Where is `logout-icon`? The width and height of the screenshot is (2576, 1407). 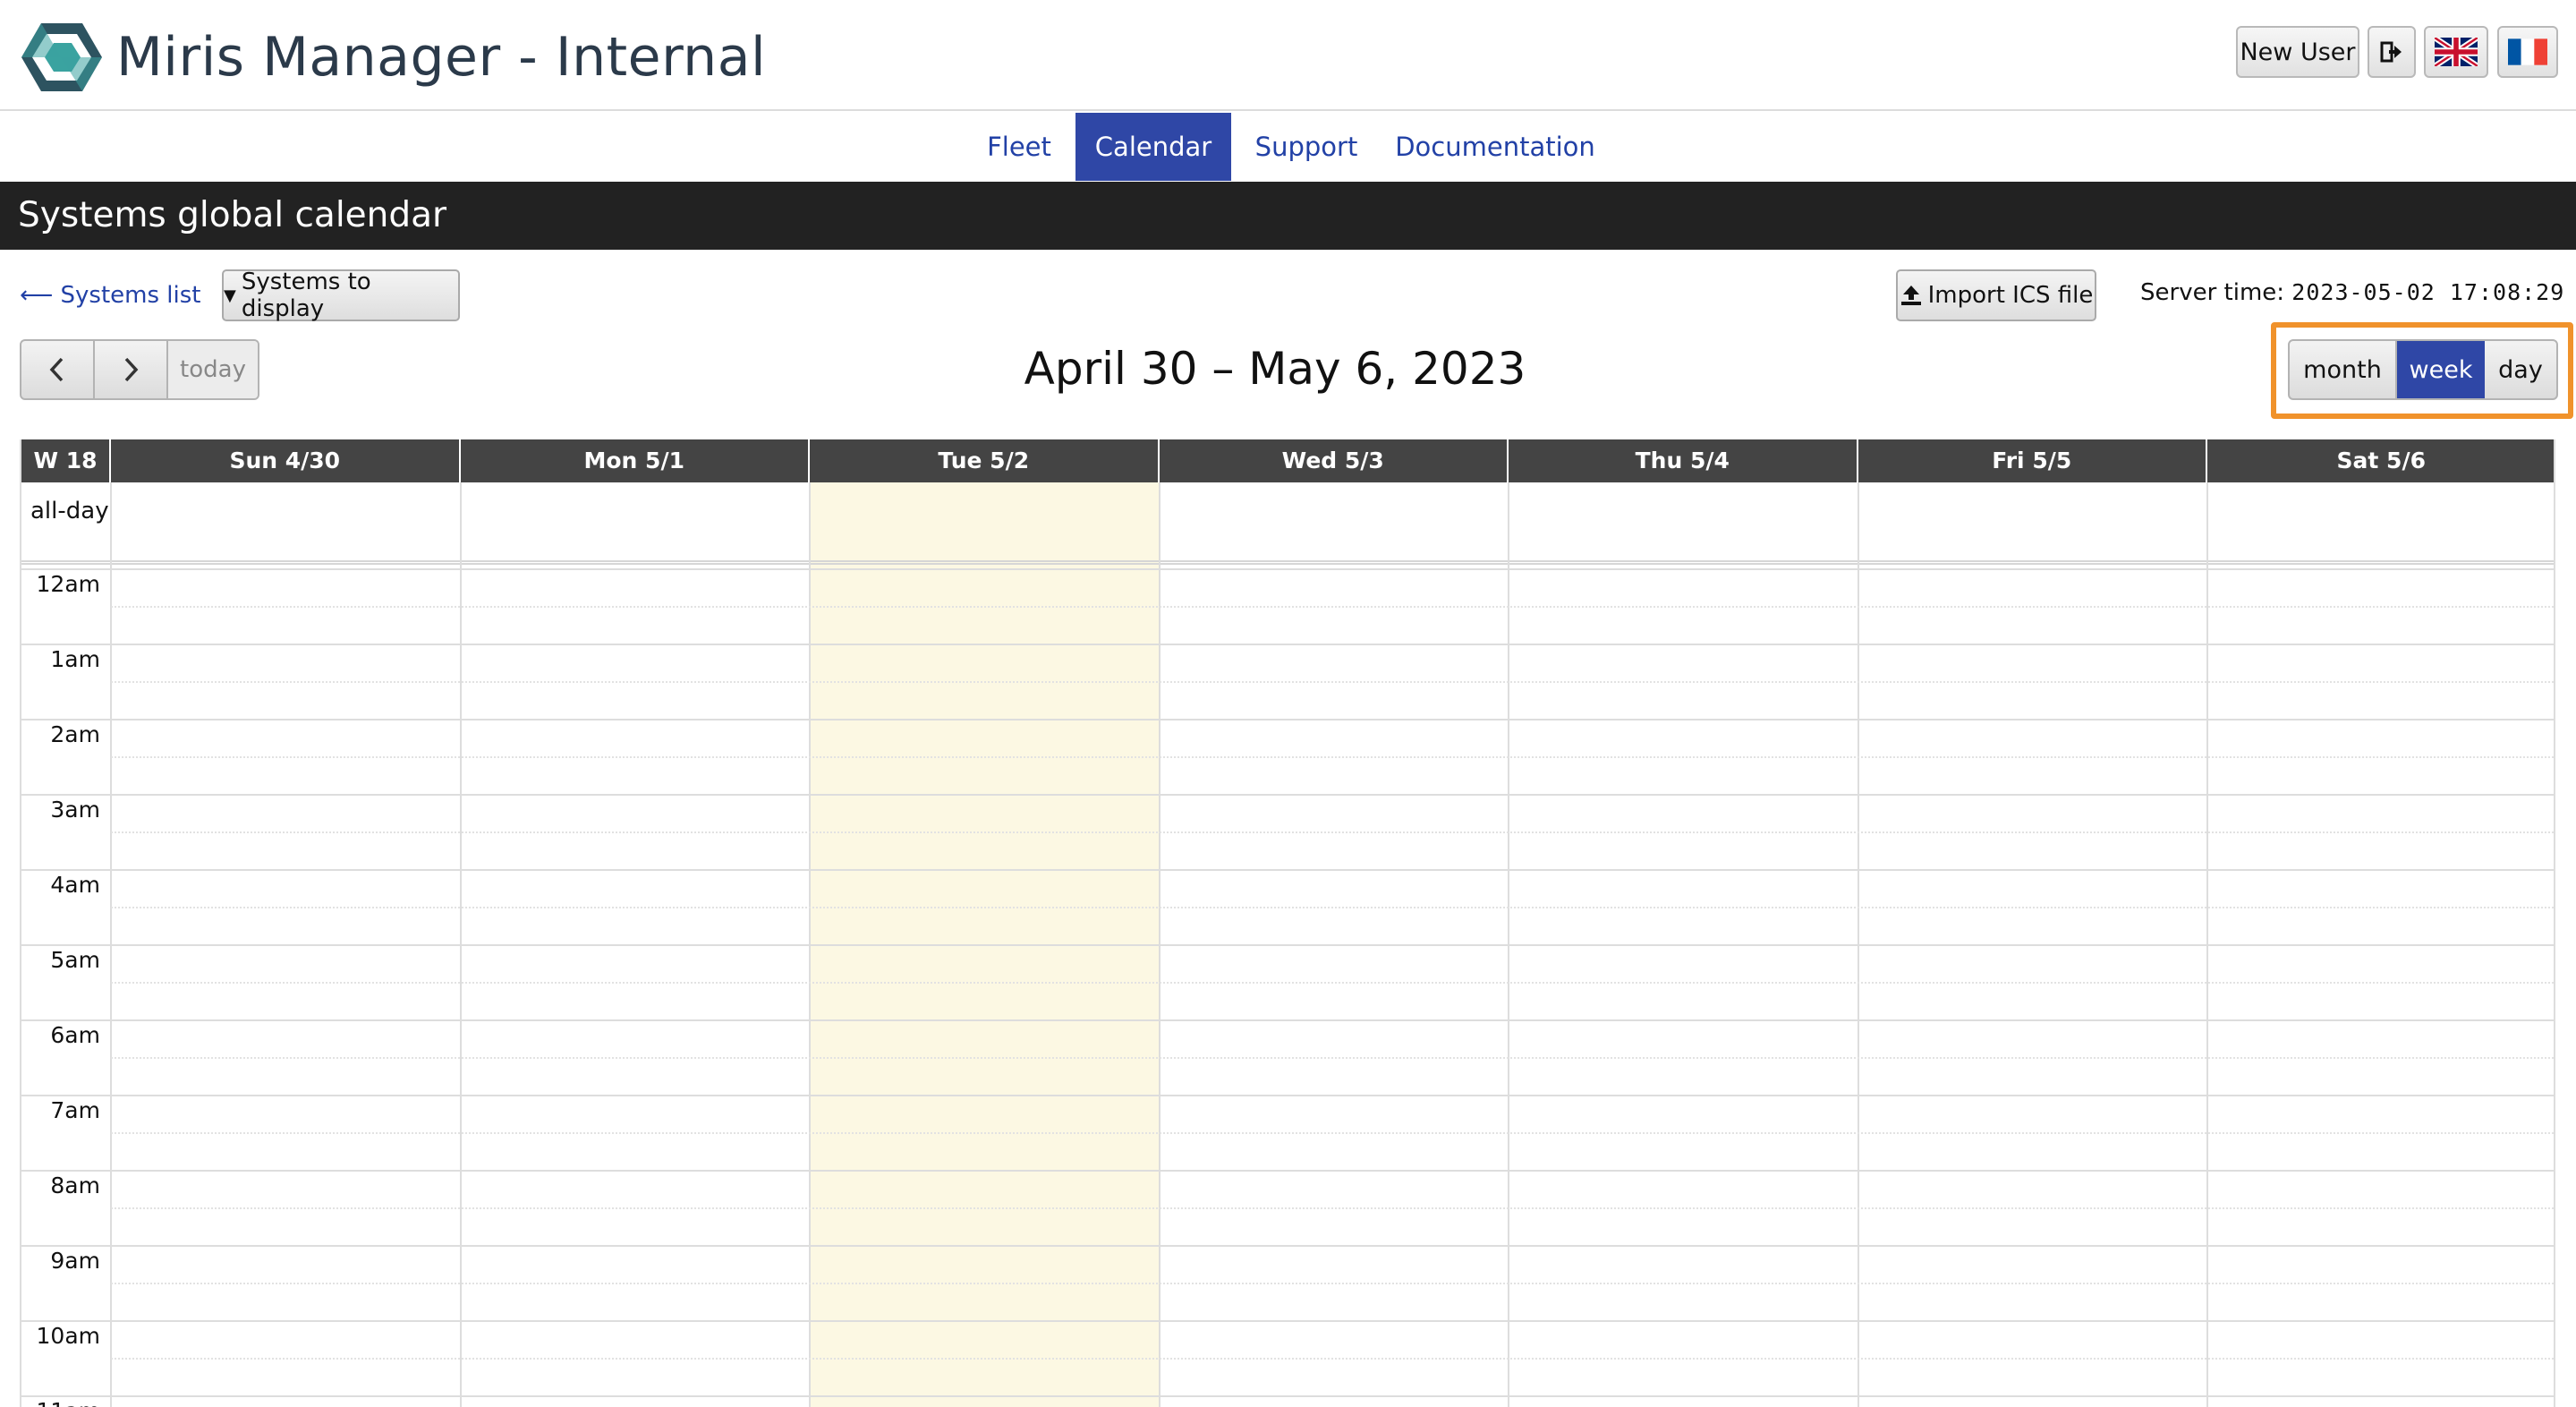
logout-icon is located at coordinates (2391, 52).